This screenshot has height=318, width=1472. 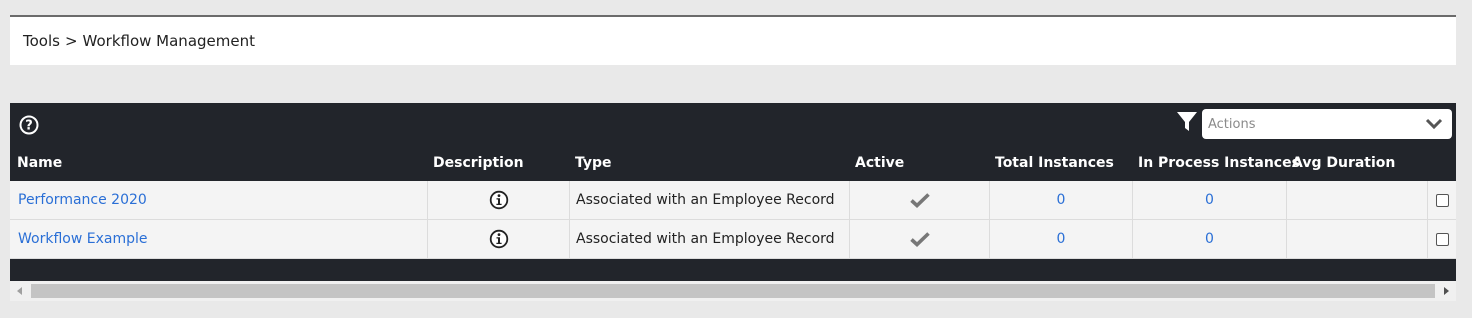 I want to click on help-icon: ?, so click(x=29, y=125).